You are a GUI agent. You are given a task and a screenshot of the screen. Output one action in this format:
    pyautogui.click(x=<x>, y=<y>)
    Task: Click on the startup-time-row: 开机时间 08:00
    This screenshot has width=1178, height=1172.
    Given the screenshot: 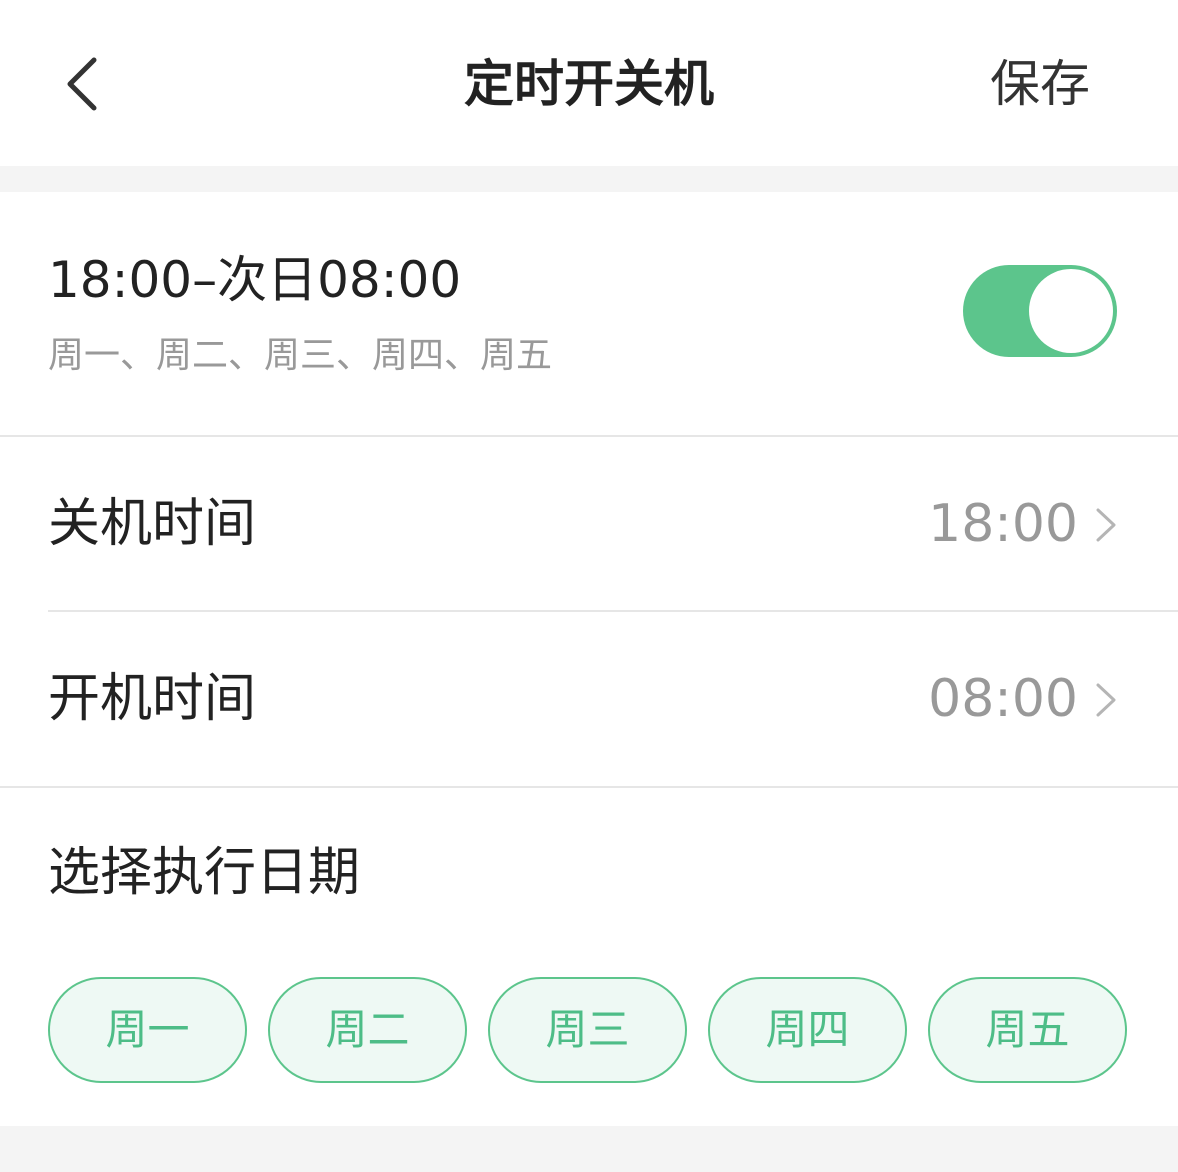 What is the action you would take?
    pyautogui.click(x=589, y=699)
    